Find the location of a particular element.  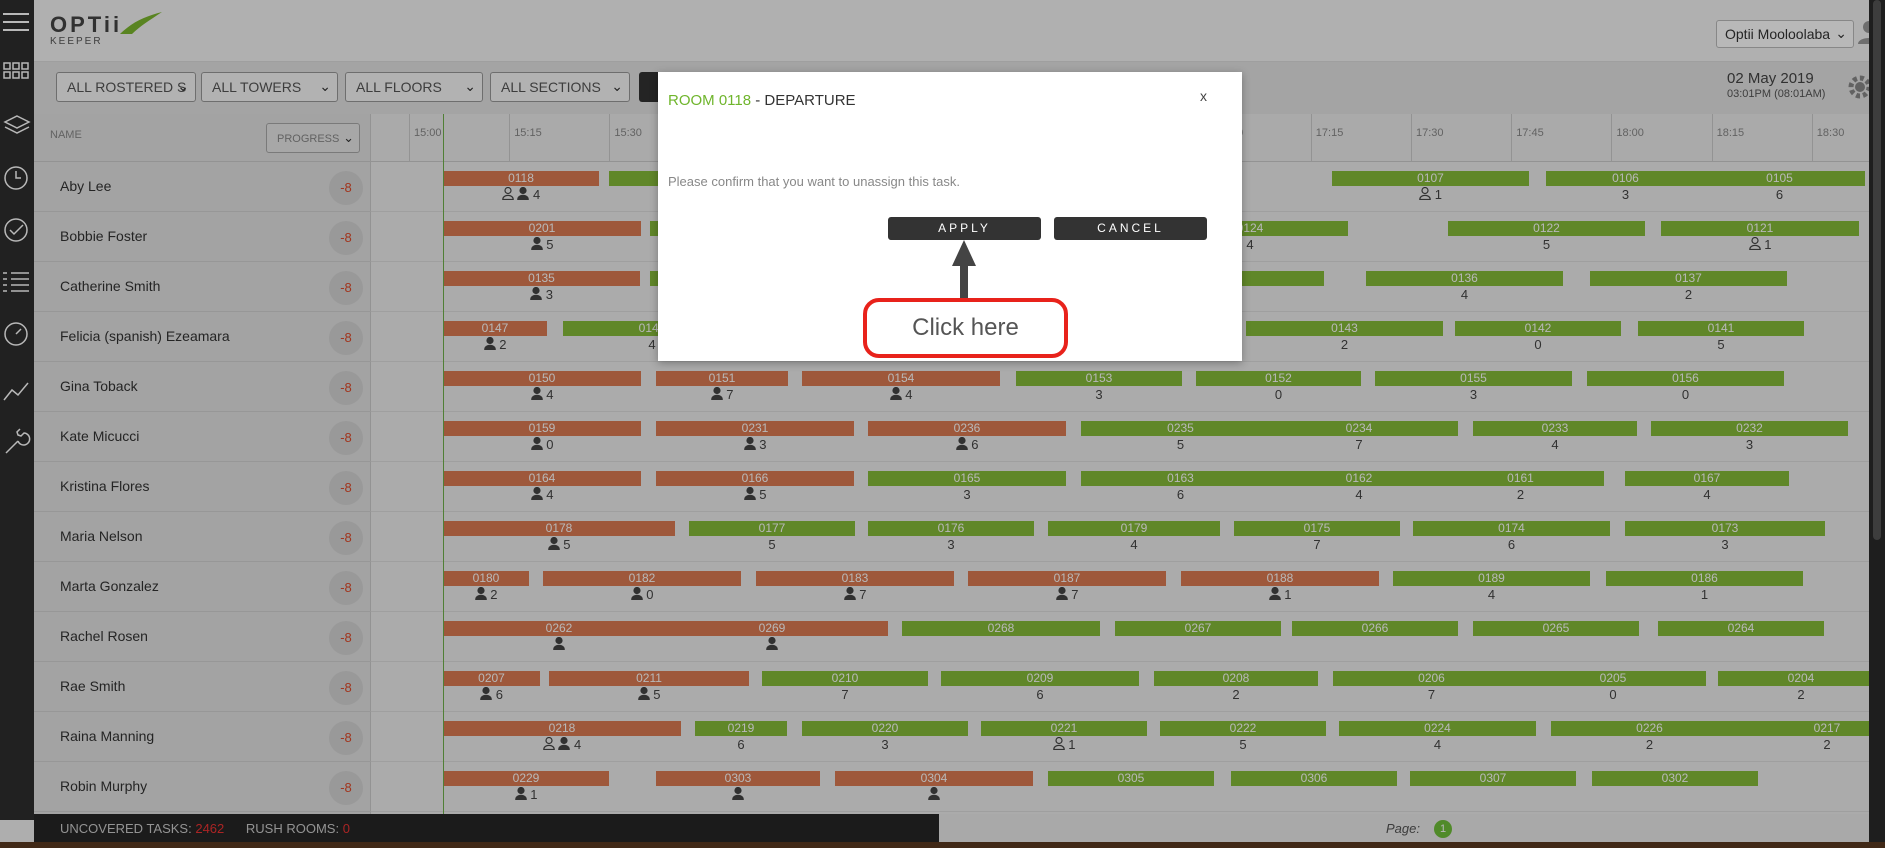

arrow-up-icon is located at coordinates (964, 269).